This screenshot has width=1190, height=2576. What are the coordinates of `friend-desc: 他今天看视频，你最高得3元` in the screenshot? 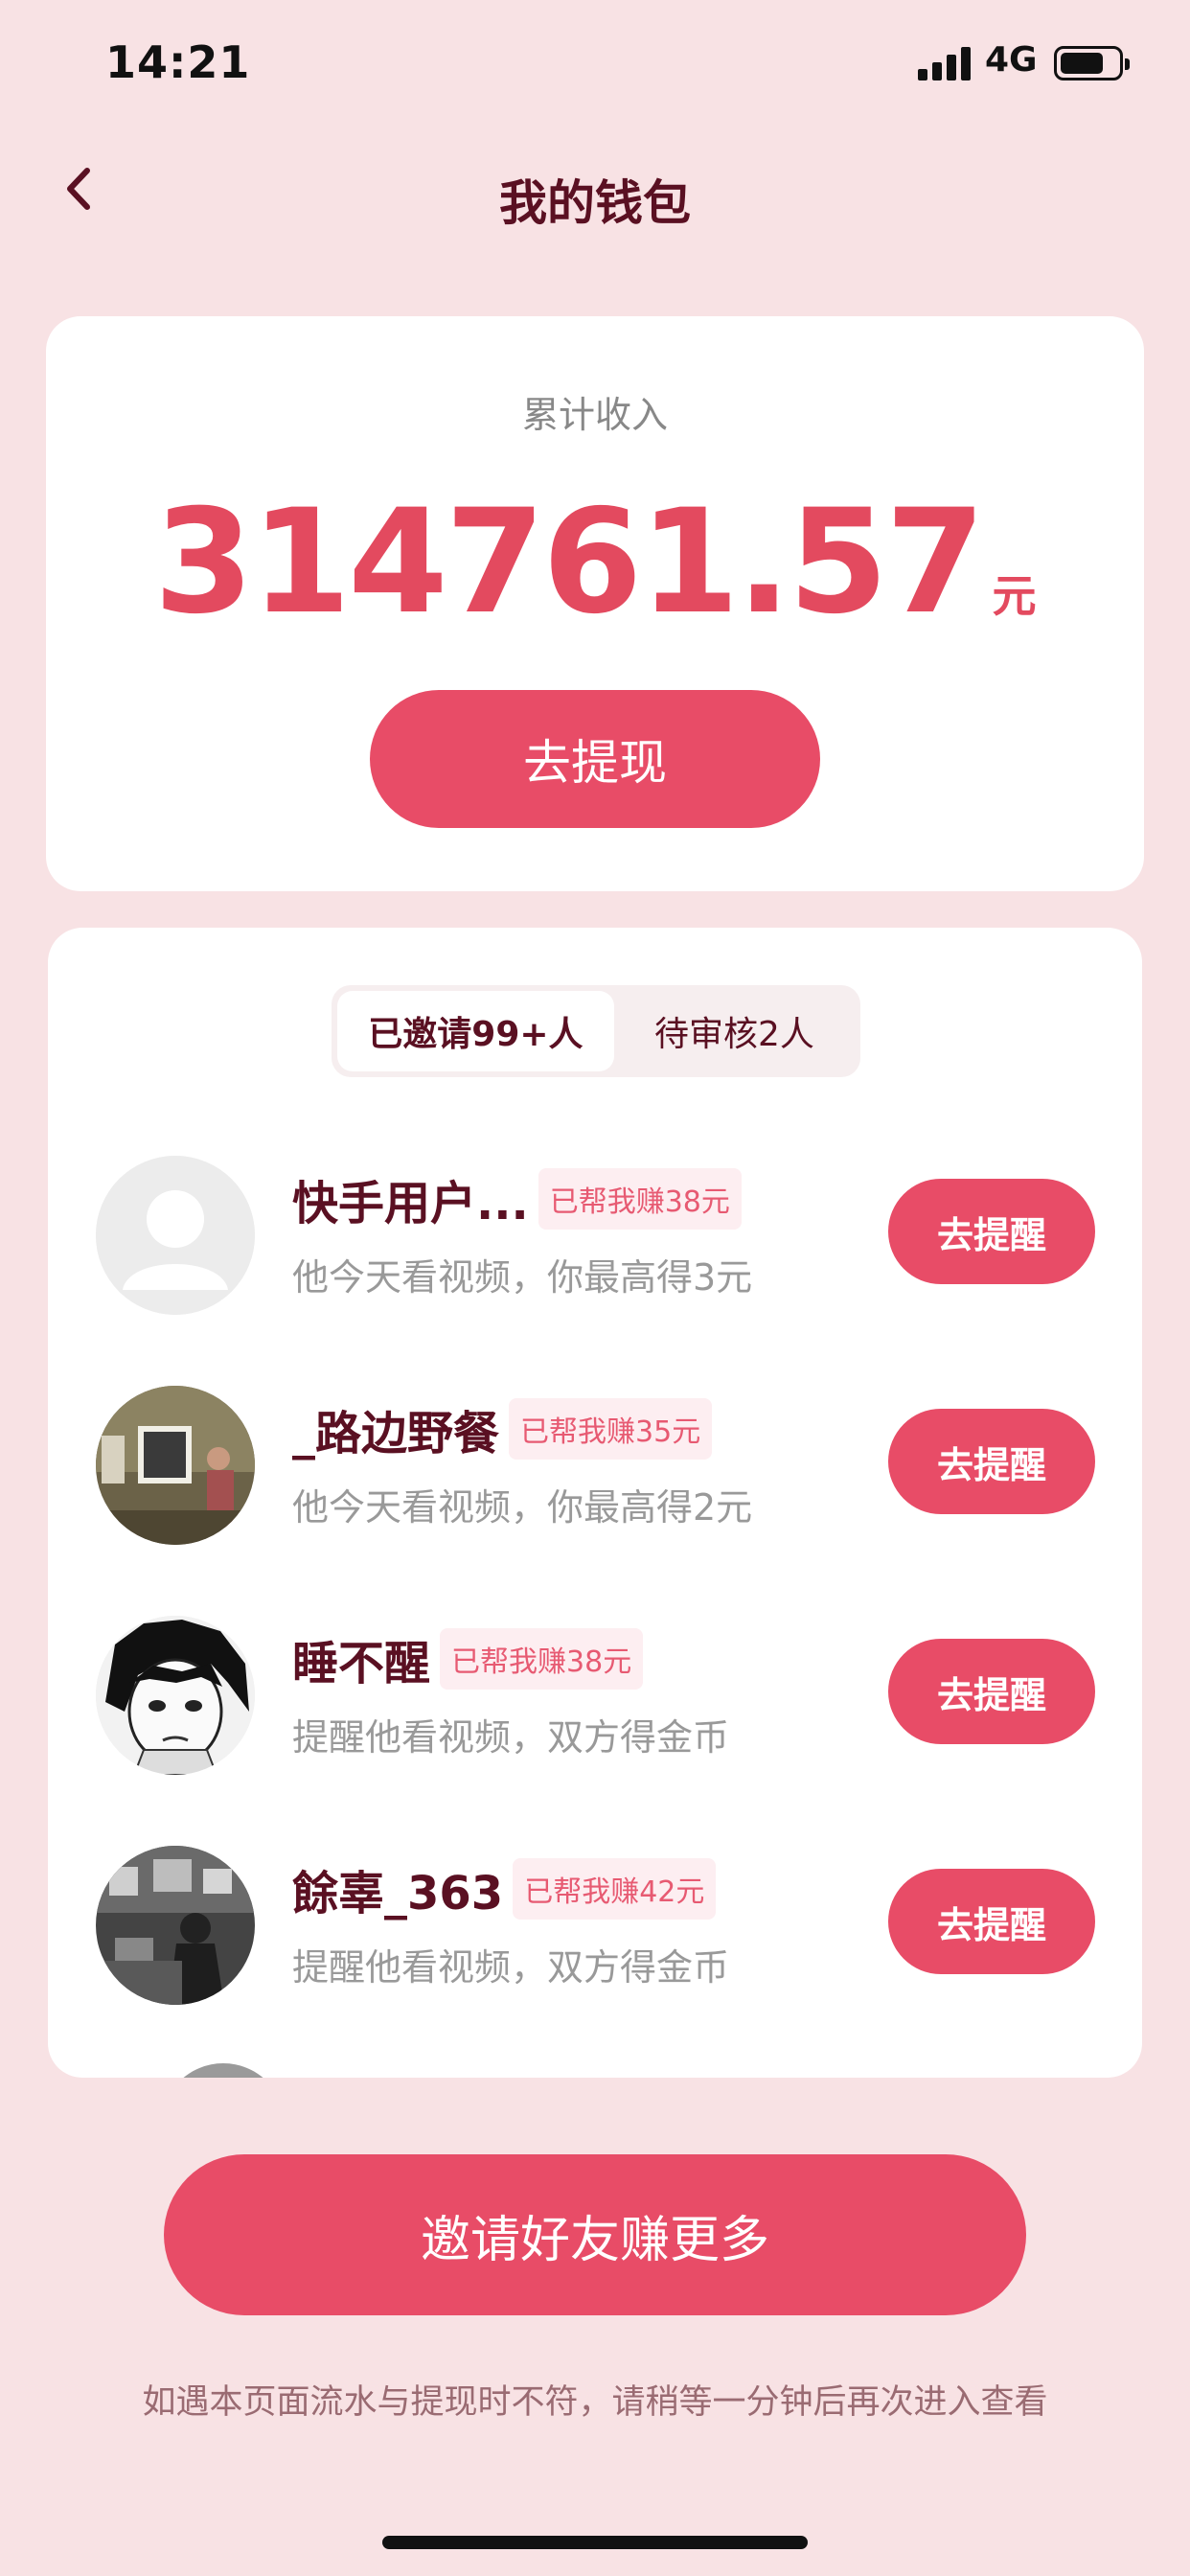 It's located at (523, 1277).